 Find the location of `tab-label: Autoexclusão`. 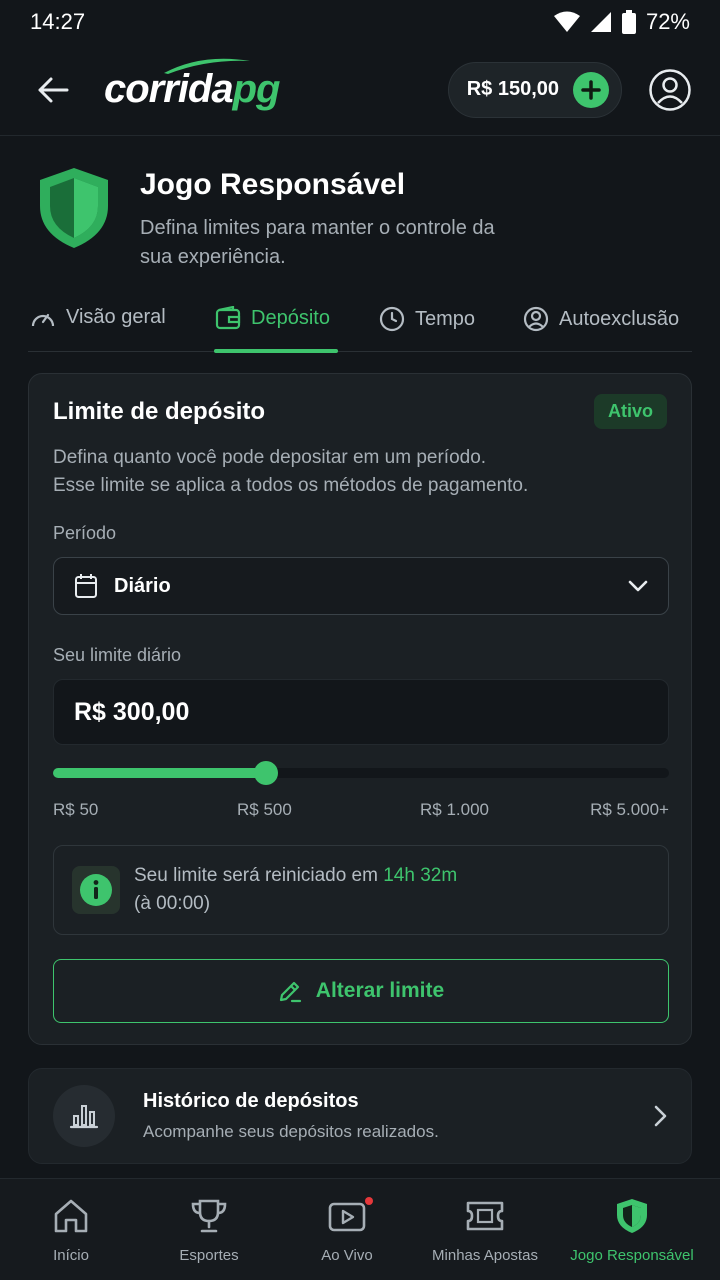

tab-label: Autoexclusão is located at coordinates (619, 318).